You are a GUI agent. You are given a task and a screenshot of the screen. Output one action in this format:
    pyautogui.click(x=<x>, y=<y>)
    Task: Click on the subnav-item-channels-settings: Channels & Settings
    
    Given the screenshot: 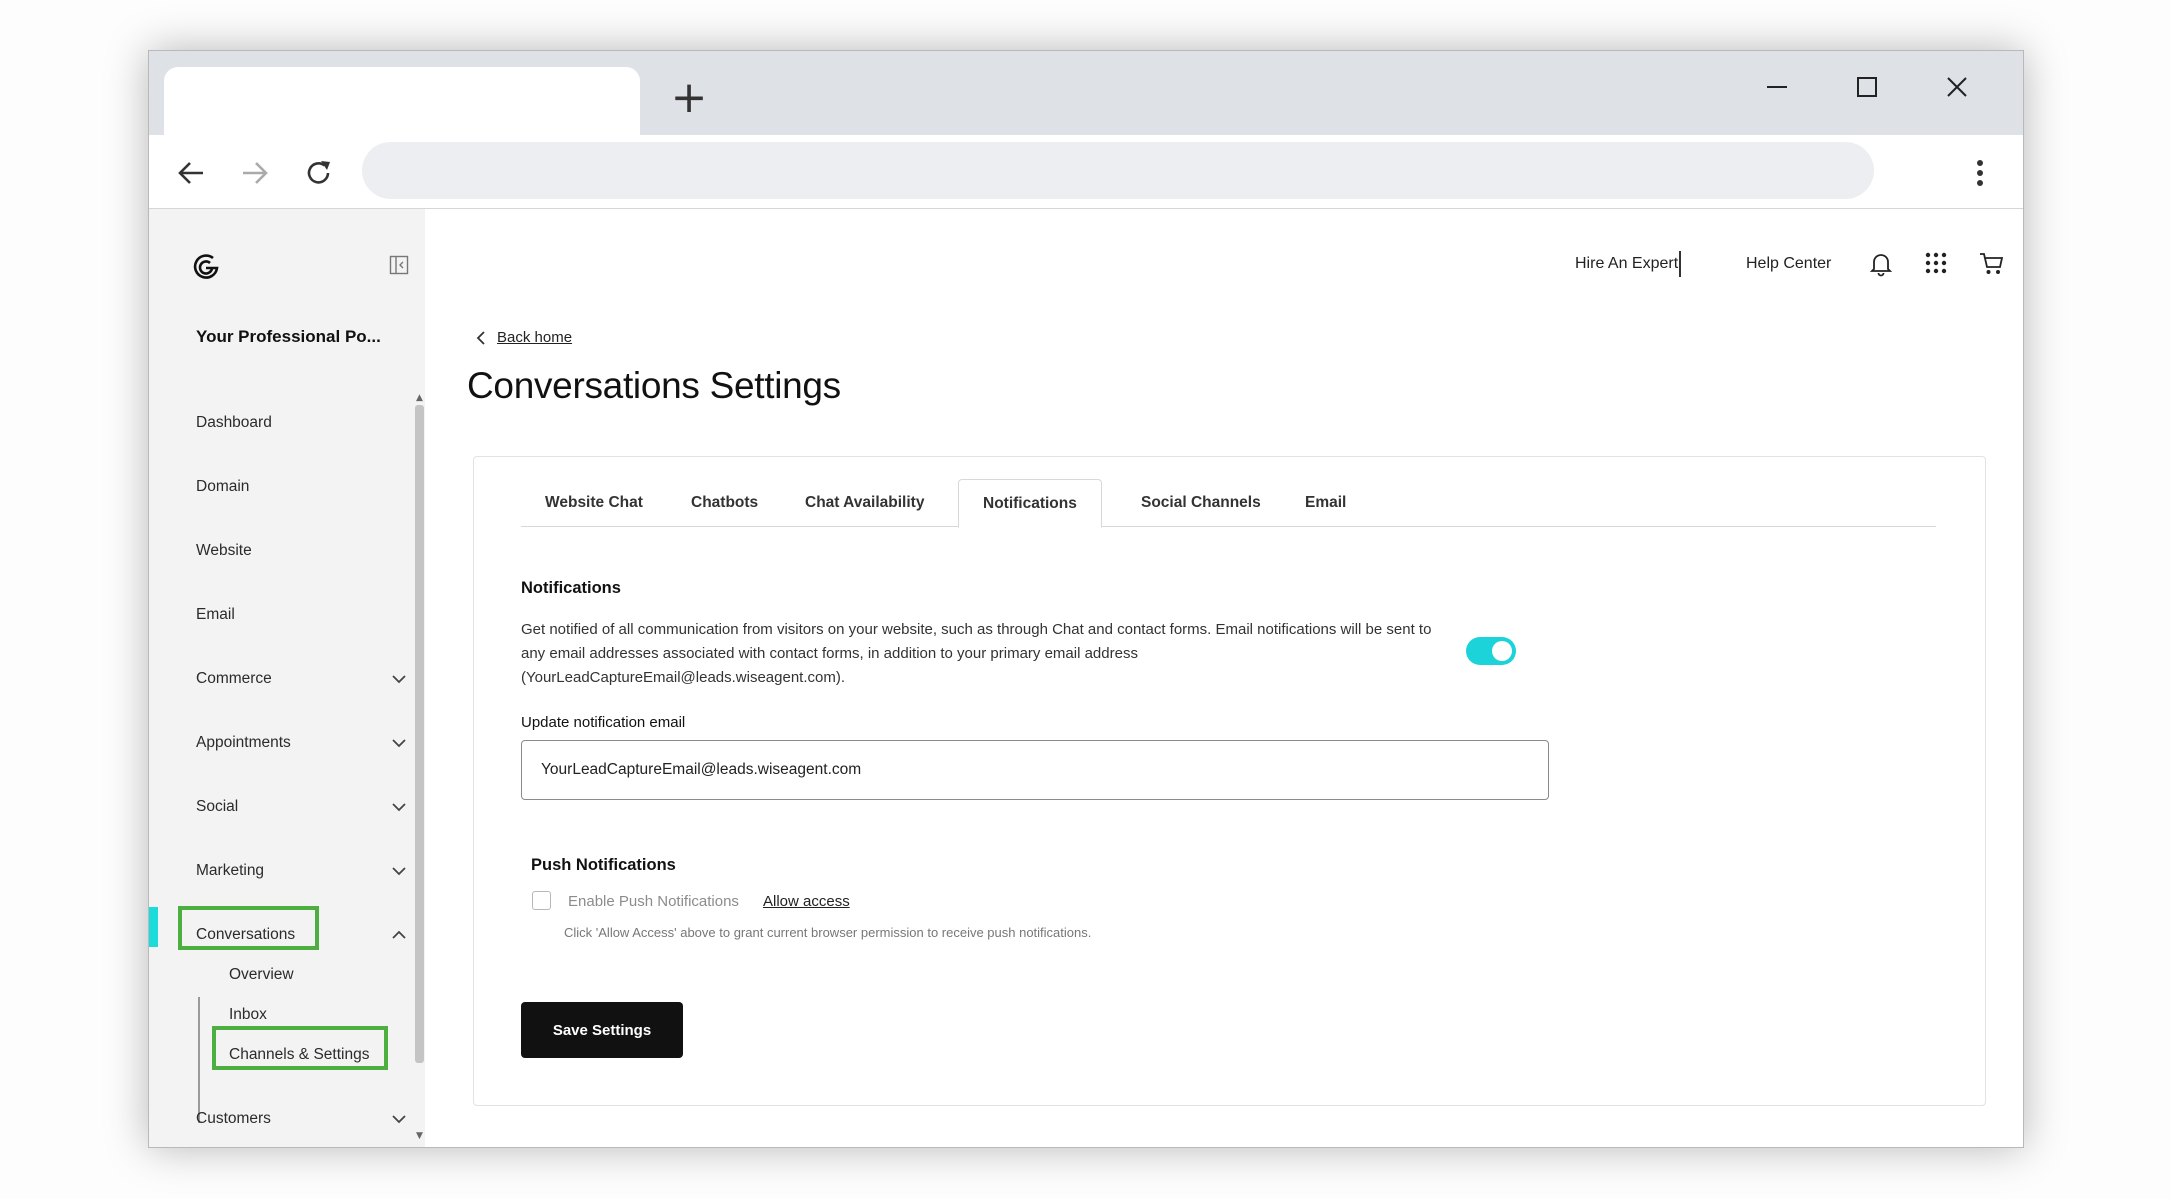 What is the action you would take?
    pyautogui.click(x=299, y=1055)
    